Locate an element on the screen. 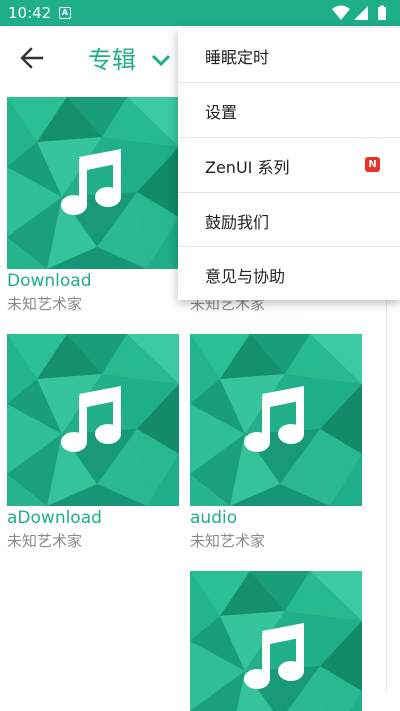 The width and height of the screenshot is (400, 711). status-bar: 10:42 A is located at coordinates (200, 13).